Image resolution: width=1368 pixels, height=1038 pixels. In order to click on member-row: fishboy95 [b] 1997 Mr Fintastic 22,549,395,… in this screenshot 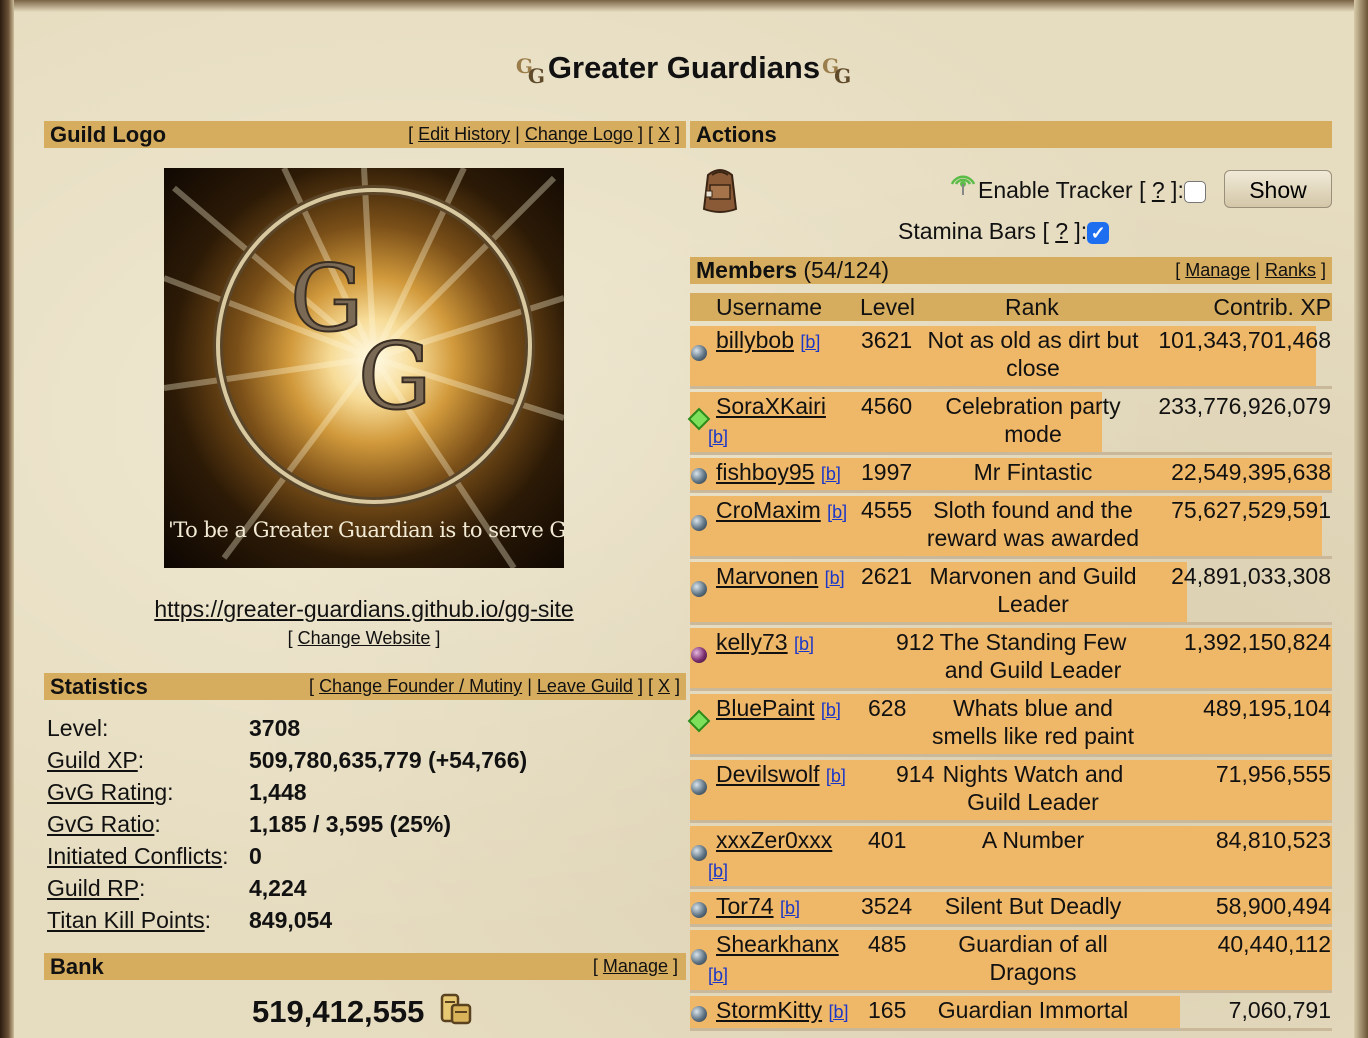, I will do `click(1011, 475)`.